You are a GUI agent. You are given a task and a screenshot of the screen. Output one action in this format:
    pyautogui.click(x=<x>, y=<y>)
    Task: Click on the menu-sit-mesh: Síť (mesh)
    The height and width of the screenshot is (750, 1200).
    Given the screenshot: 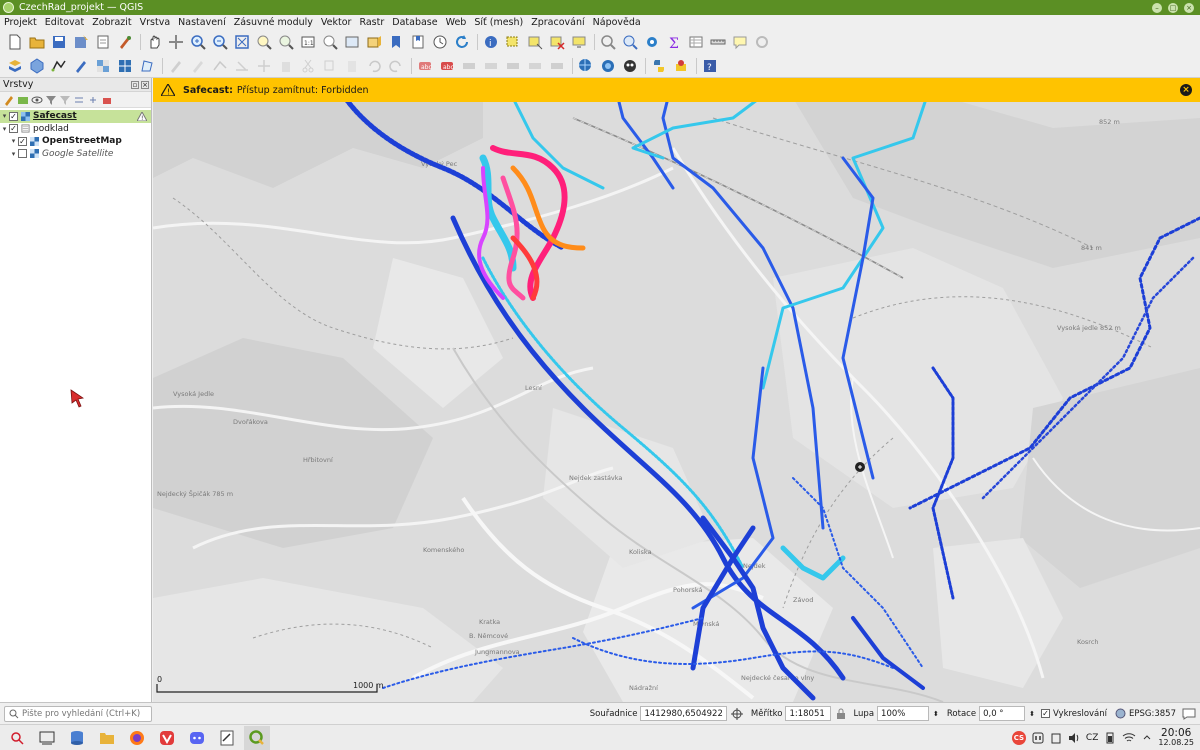 What is the action you would take?
    pyautogui.click(x=498, y=22)
    